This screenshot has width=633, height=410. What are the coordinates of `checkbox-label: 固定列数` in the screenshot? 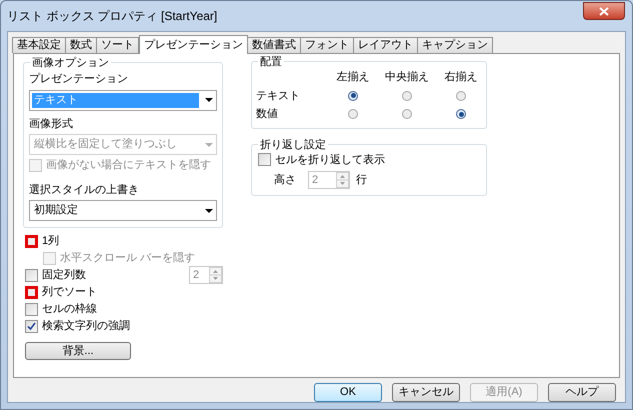 It's located at (64, 275).